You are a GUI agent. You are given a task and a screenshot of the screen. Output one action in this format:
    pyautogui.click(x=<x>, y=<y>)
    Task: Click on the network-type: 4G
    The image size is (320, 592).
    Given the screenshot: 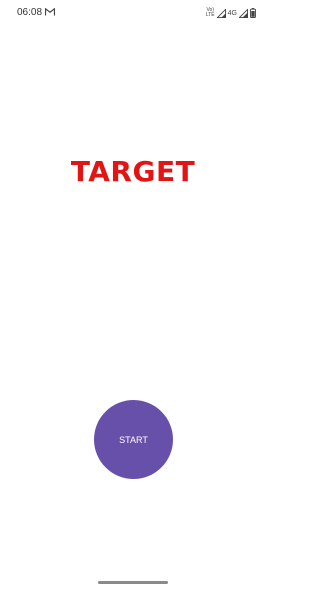 What is the action you would take?
    pyautogui.click(x=232, y=13)
    